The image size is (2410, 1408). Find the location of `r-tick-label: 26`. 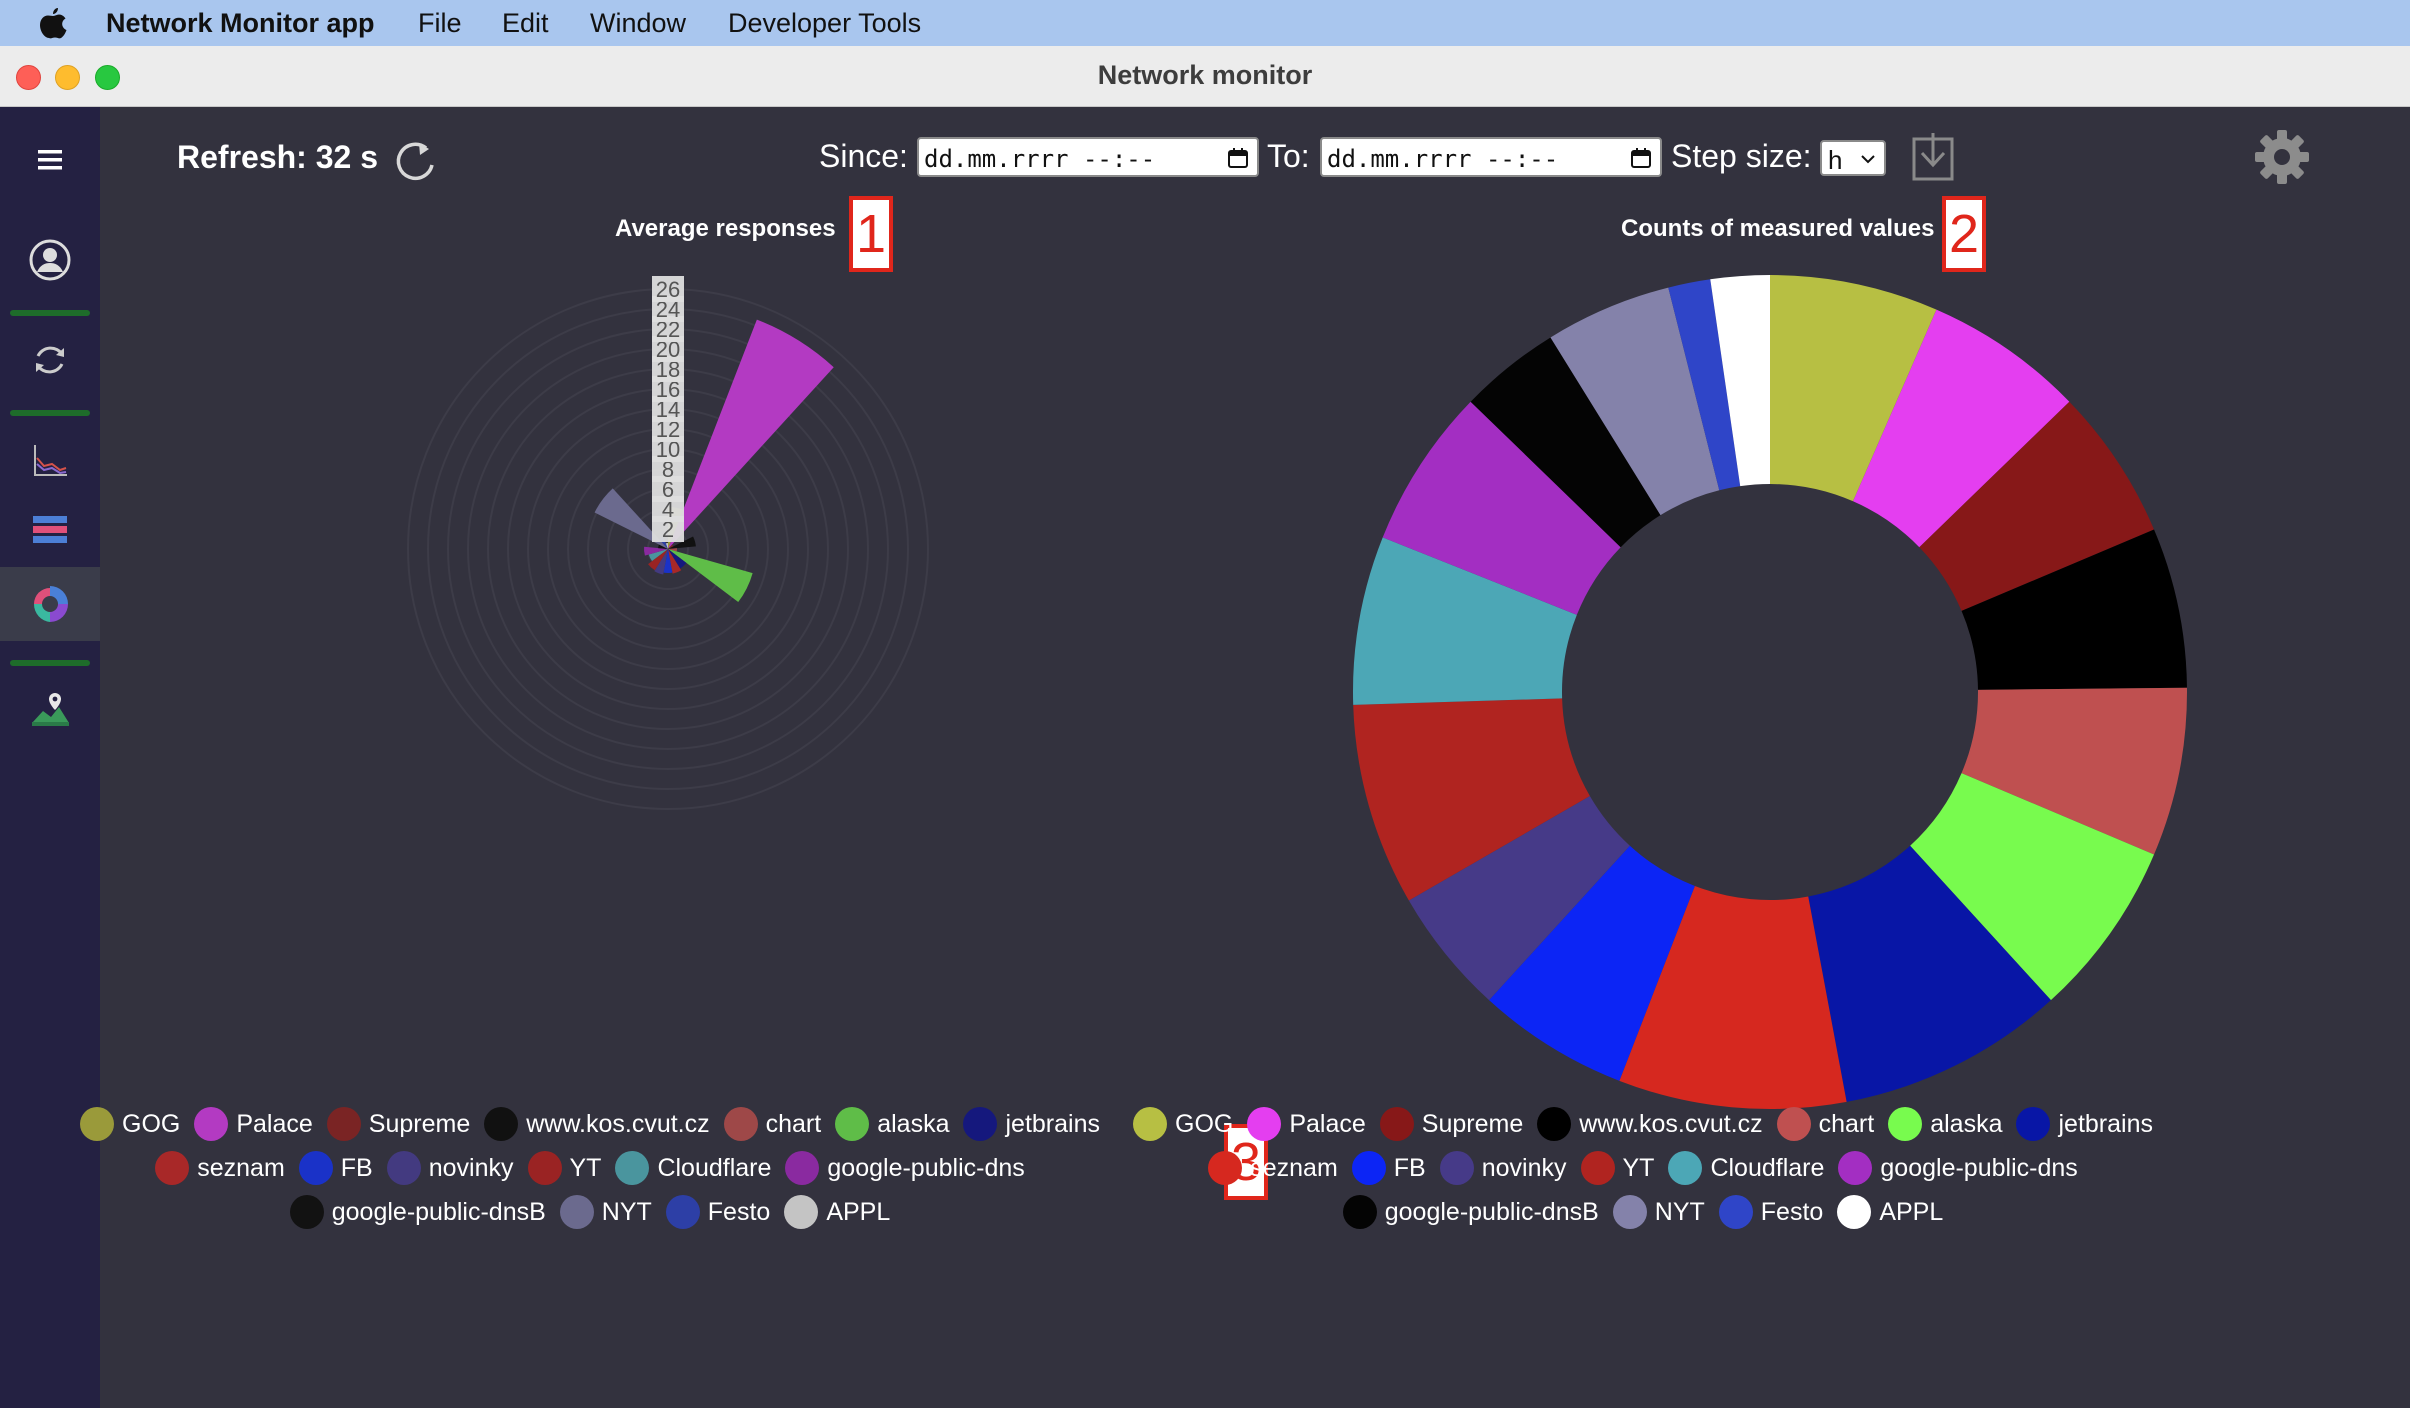

r-tick-label: 26 is located at coordinates (668, 289).